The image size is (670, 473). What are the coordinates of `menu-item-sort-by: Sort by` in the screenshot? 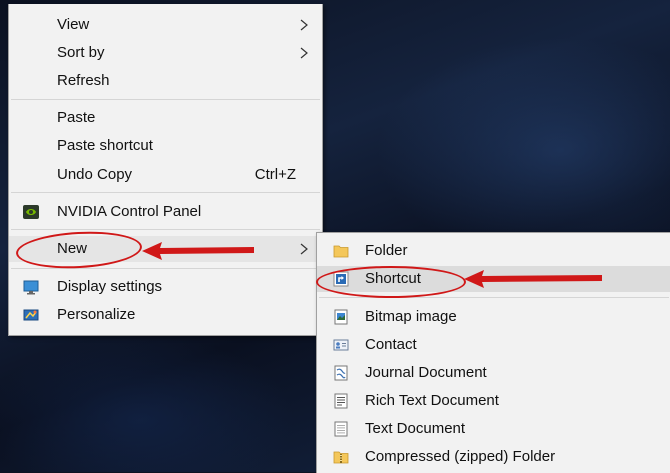 It's located at (165, 53).